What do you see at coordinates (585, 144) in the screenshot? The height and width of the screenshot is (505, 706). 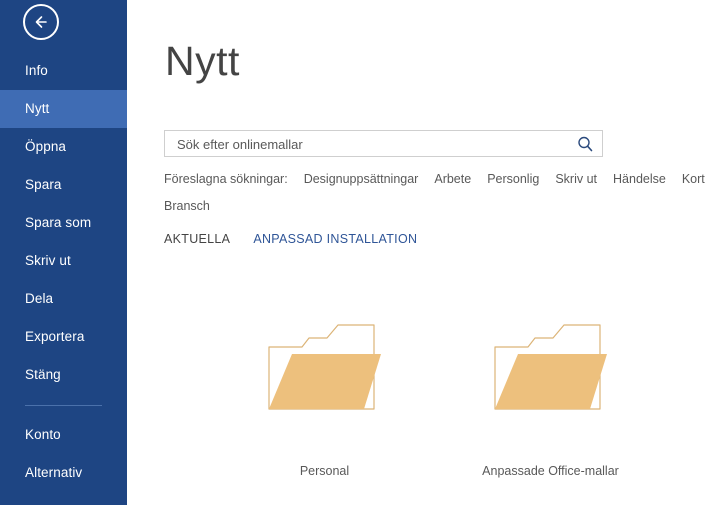 I see `search-icon` at bounding box center [585, 144].